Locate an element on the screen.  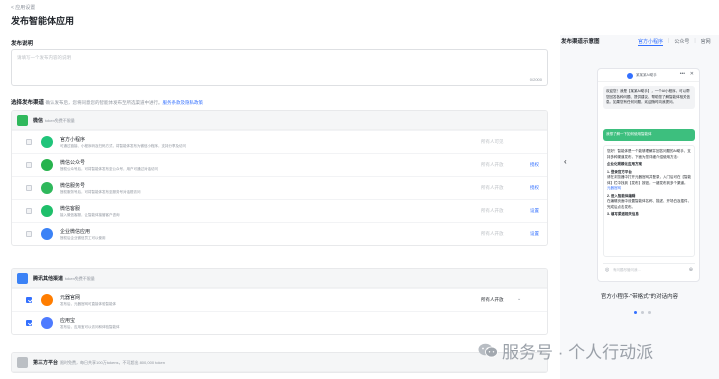
channels-note: 确认发布后，您将同意您的智能体发布至所选渠道中进行。服务条款及隐私政策 is located at coordinates (125, 102).